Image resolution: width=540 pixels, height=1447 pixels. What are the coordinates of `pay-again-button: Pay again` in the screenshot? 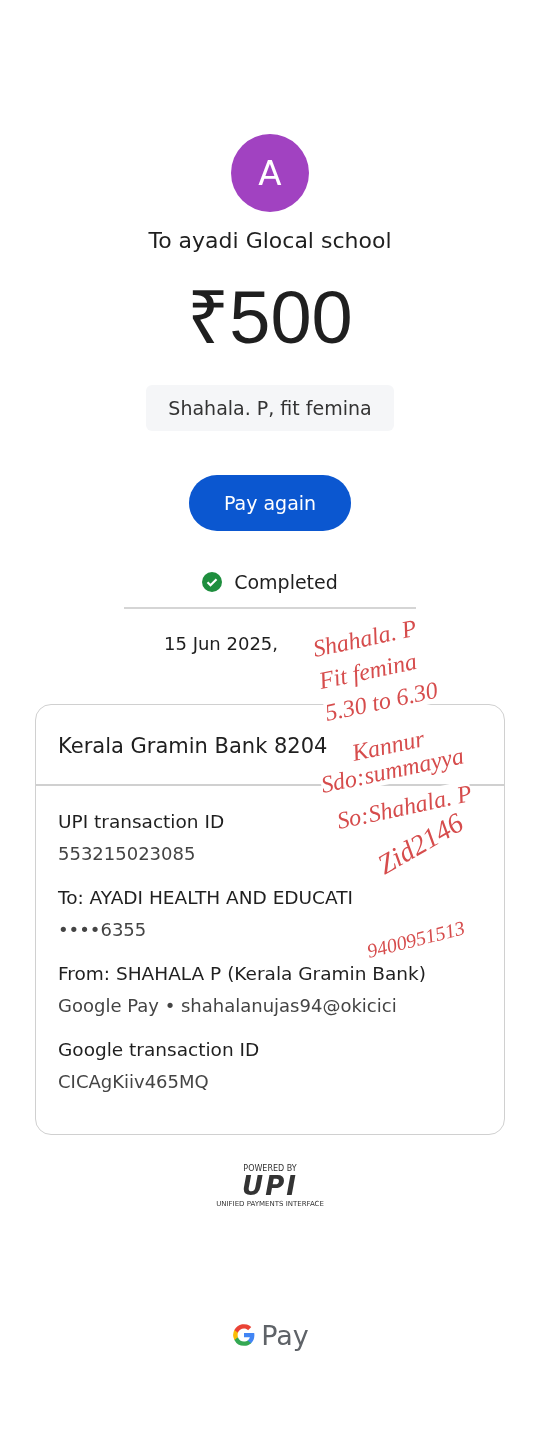 It's located at (270, 503).